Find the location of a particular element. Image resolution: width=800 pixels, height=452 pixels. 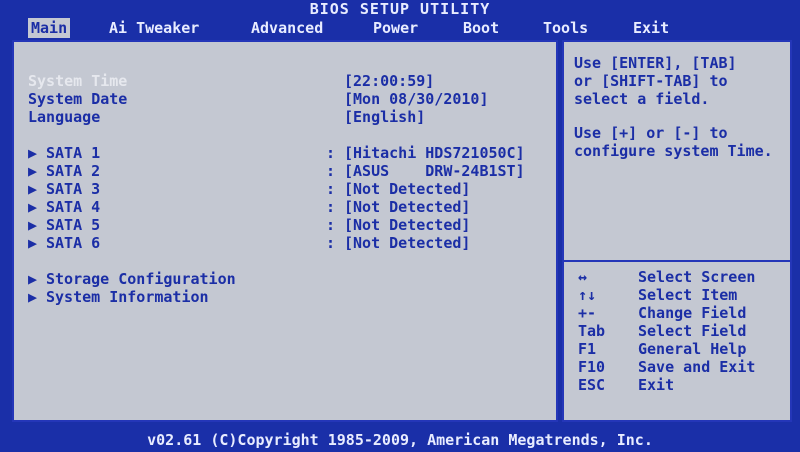

storage-configuration-label: Storage Configuration is located at coordinates (141, 279).